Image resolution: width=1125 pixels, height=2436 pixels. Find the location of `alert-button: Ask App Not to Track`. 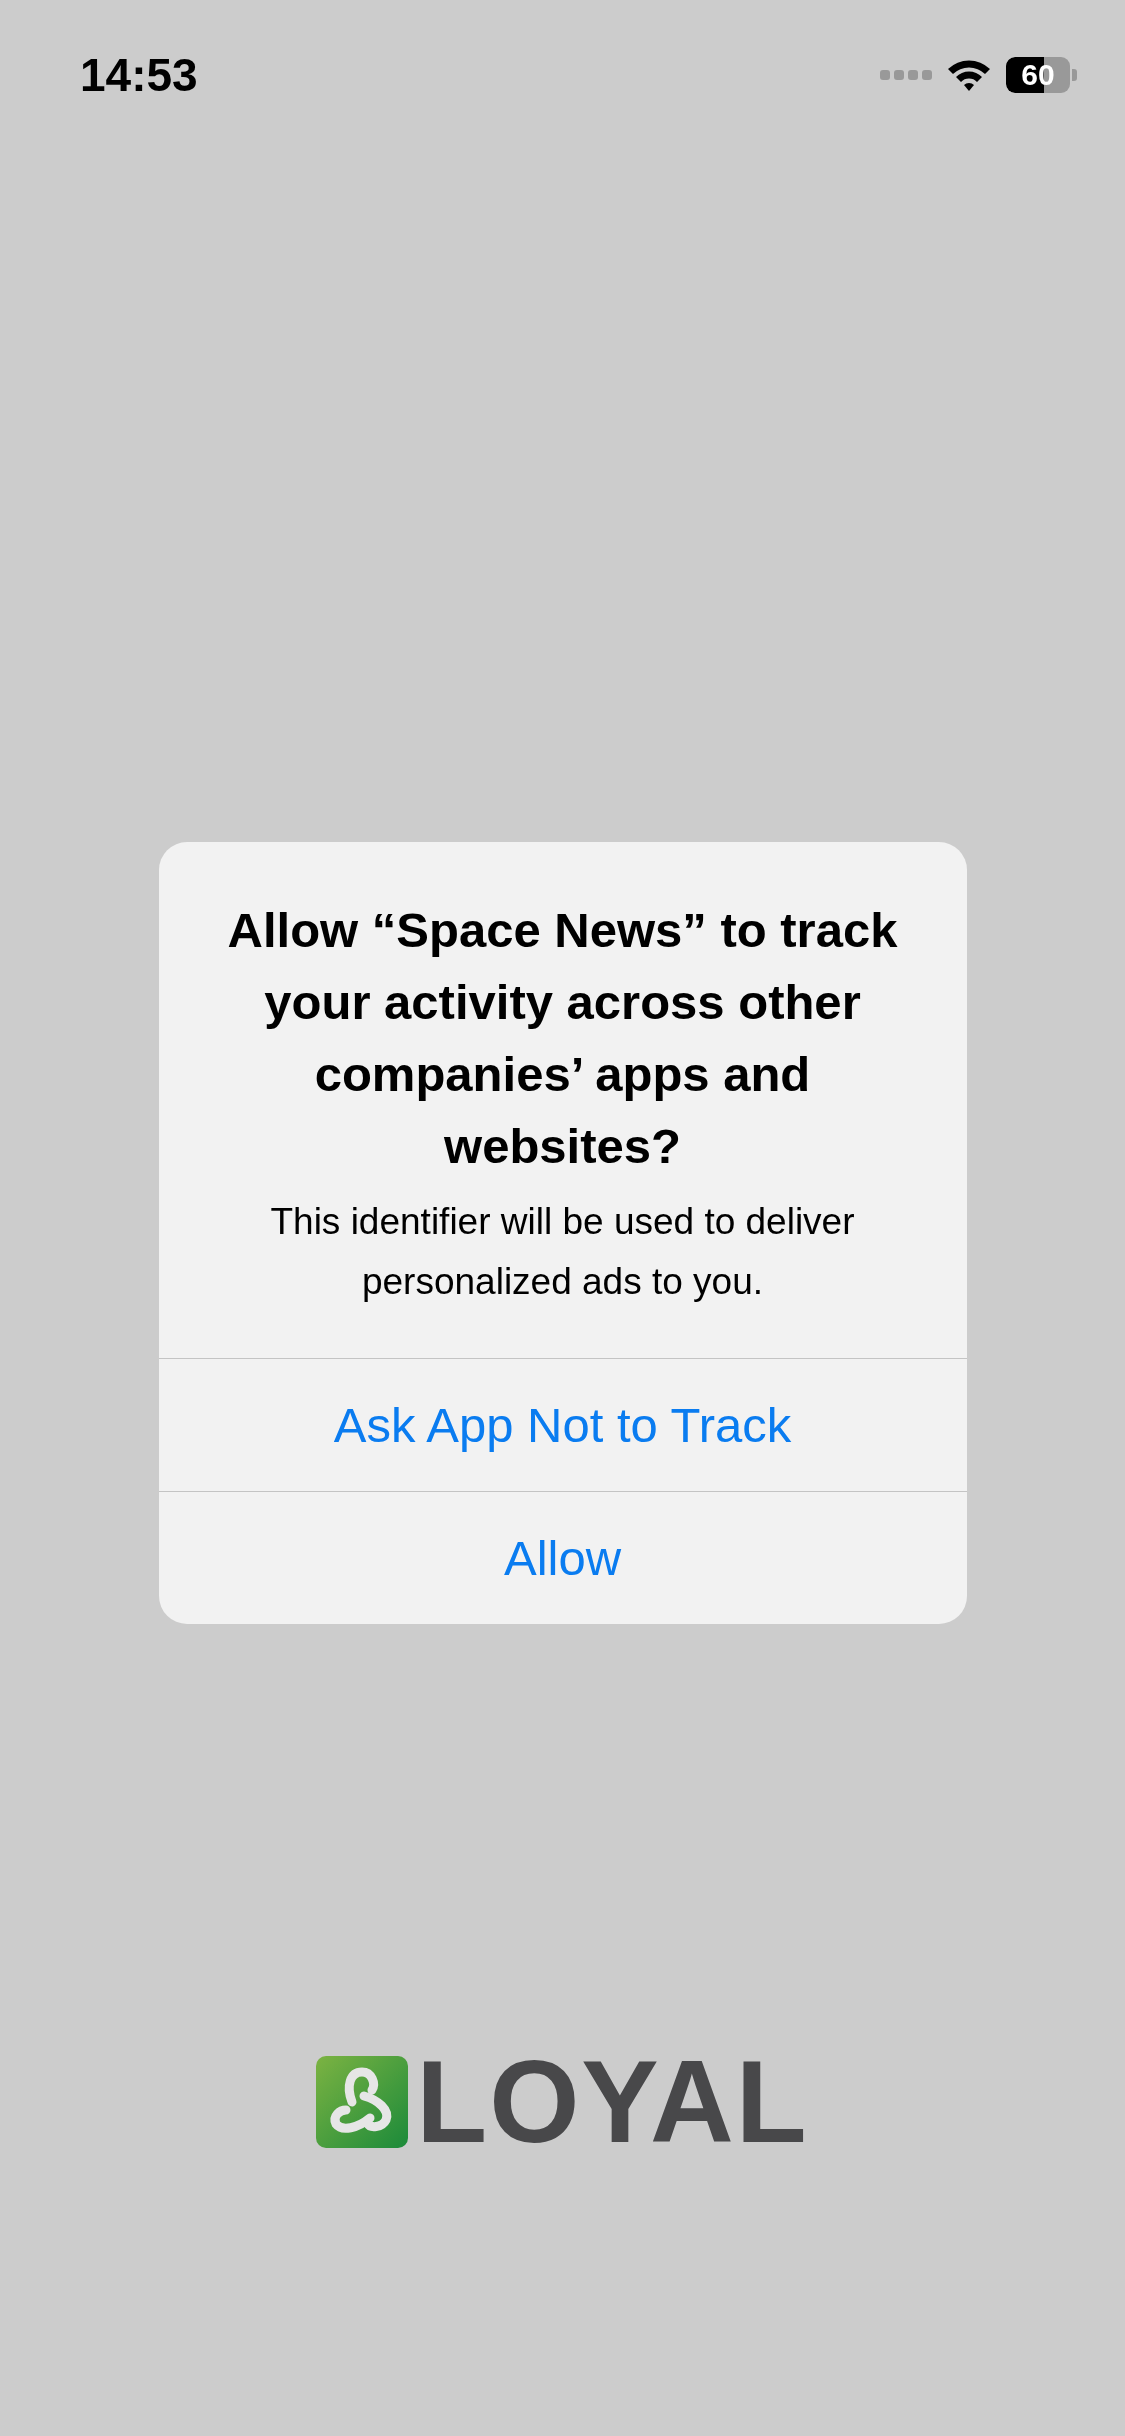

alert-button: Ask App Not to Track is located at coordinates (562, 1424).